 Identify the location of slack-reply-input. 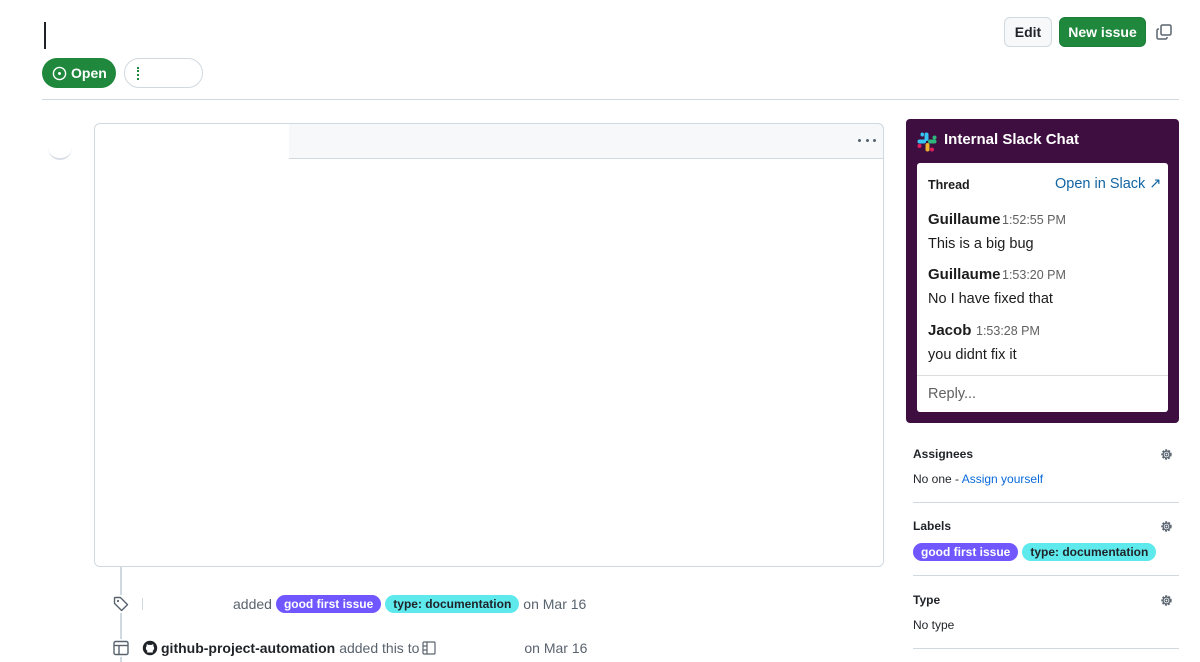
(1042, 394).